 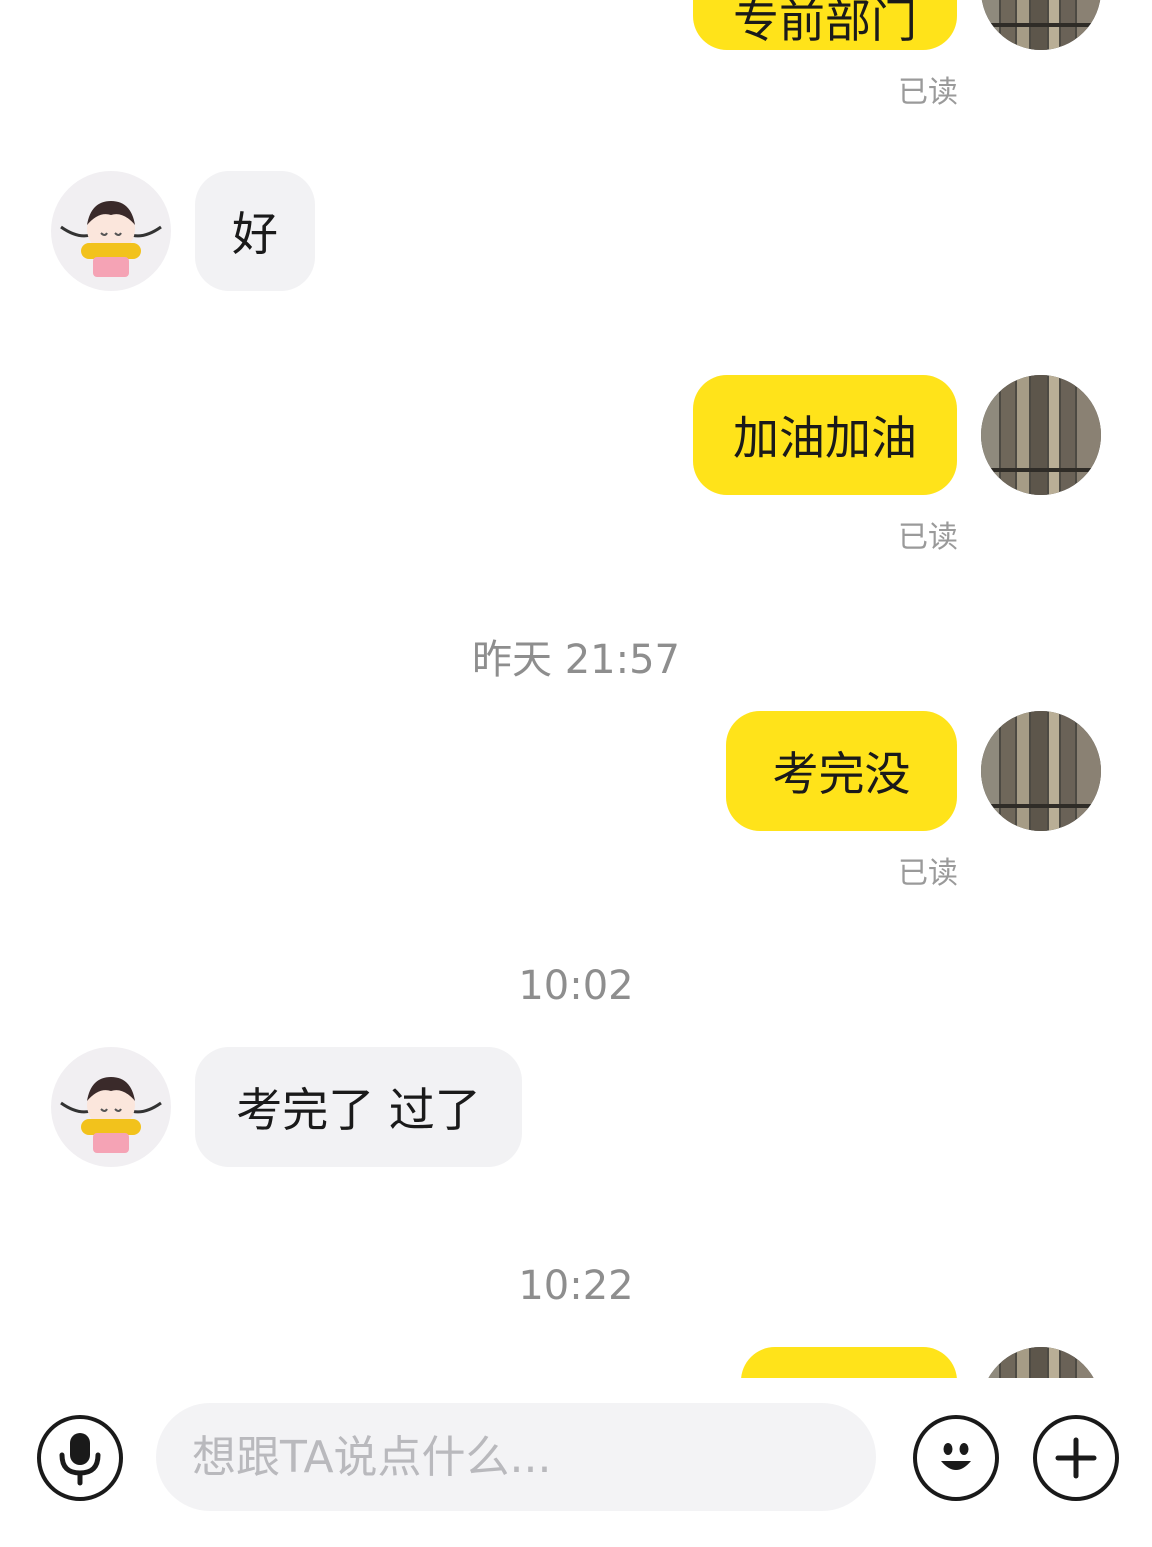 I want to click on message-text: 专前部门, so click(x=825, y=24).